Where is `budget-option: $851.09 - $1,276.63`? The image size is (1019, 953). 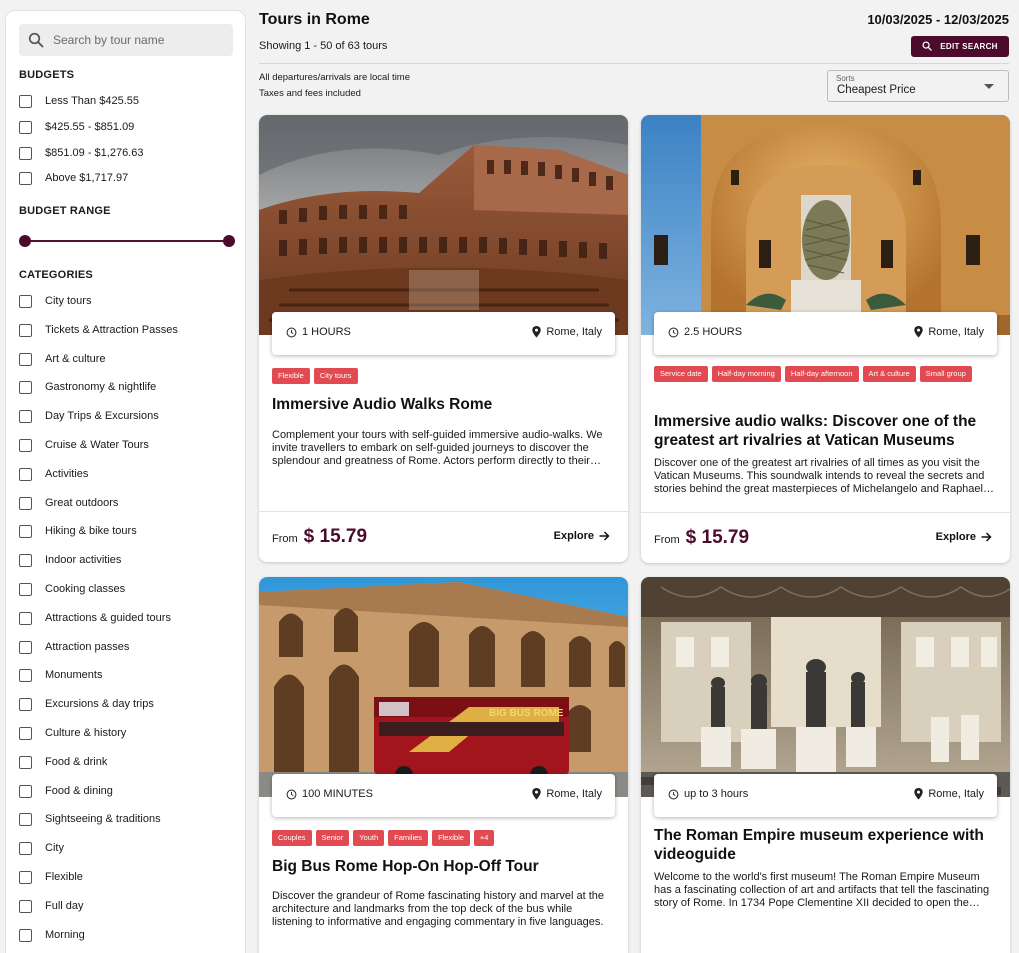
budget-option: $851.09 - $1,276.63 is located at coordinates (81, 153).